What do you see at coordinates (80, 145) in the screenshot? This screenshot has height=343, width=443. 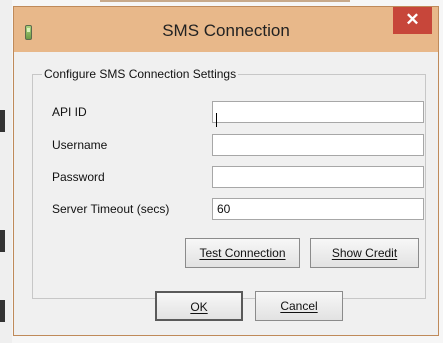 I see `username-label: Username` at bounding box center [80, 145].